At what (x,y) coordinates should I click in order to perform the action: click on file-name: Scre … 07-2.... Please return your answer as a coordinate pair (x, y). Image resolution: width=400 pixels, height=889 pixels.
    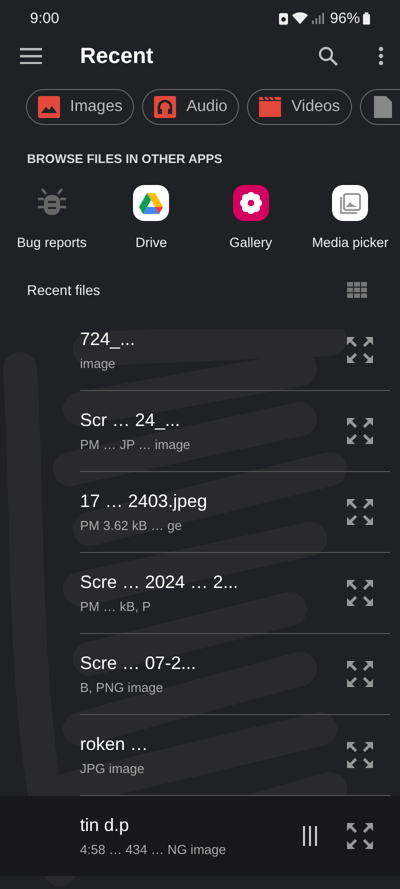
    Looking at the image, I should click on (213, 663).